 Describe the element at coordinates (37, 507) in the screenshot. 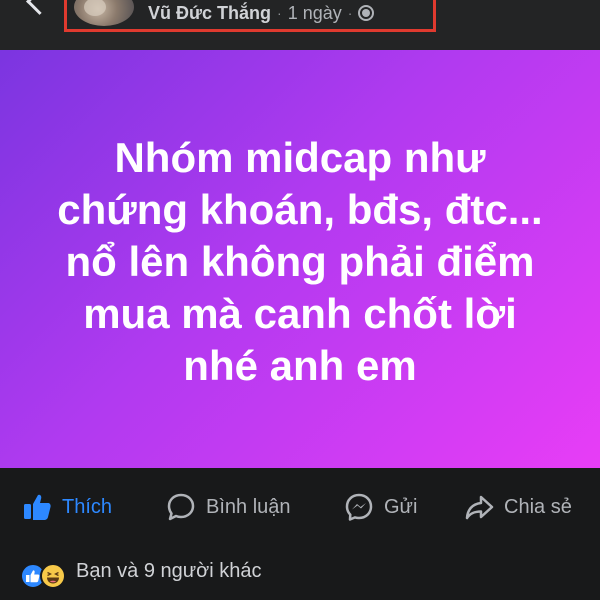

I see `like-icon` at that location.